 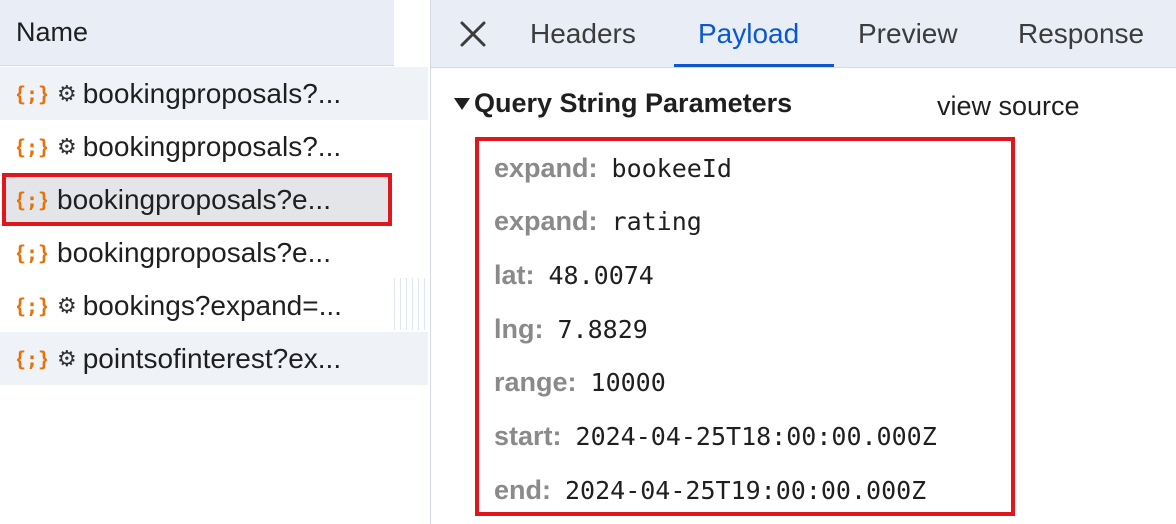 I want to click on expand-triangle-icon, so click(x=462, y=103).